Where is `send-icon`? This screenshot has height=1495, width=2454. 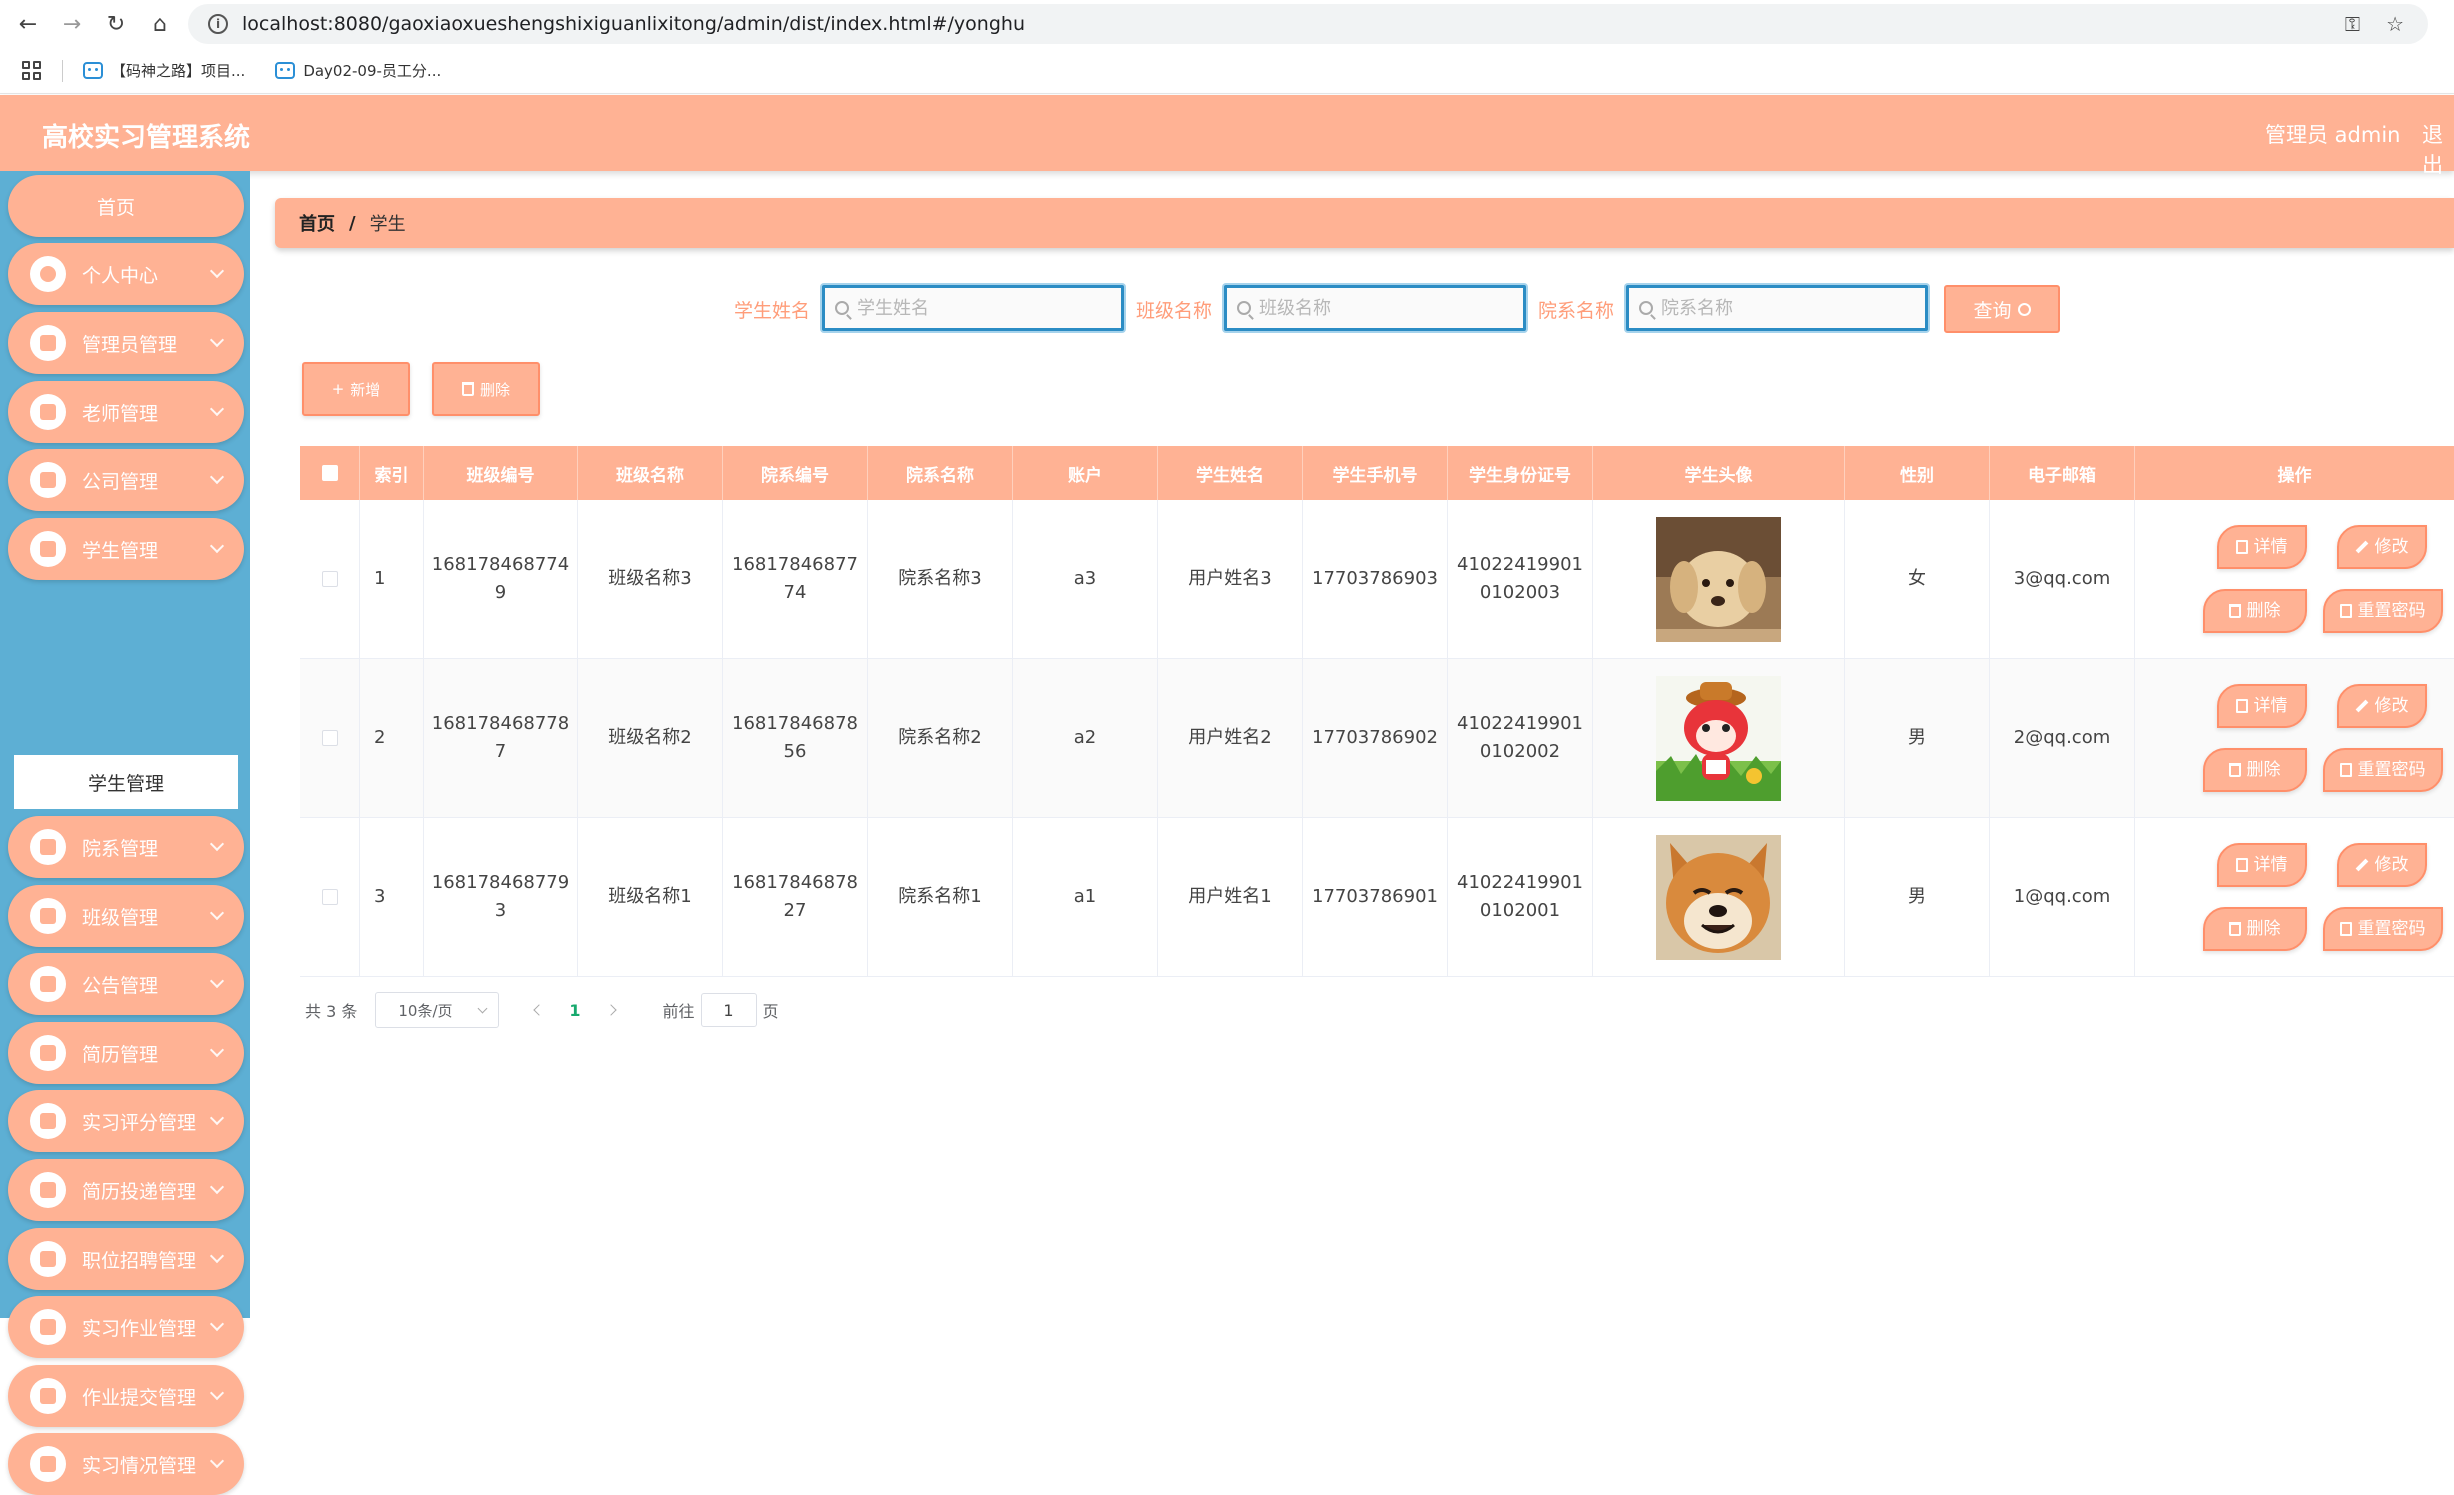
send-icon is located at coordinates (48, 1259).